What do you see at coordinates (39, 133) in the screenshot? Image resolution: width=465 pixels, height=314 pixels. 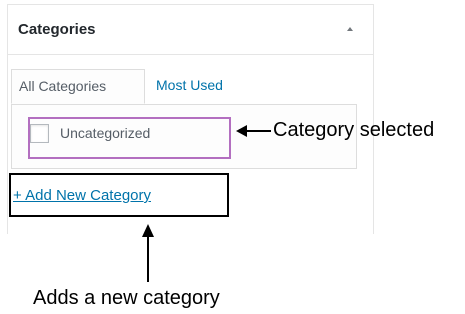 I see `category-checkbox` at bounding box center [39, 133].